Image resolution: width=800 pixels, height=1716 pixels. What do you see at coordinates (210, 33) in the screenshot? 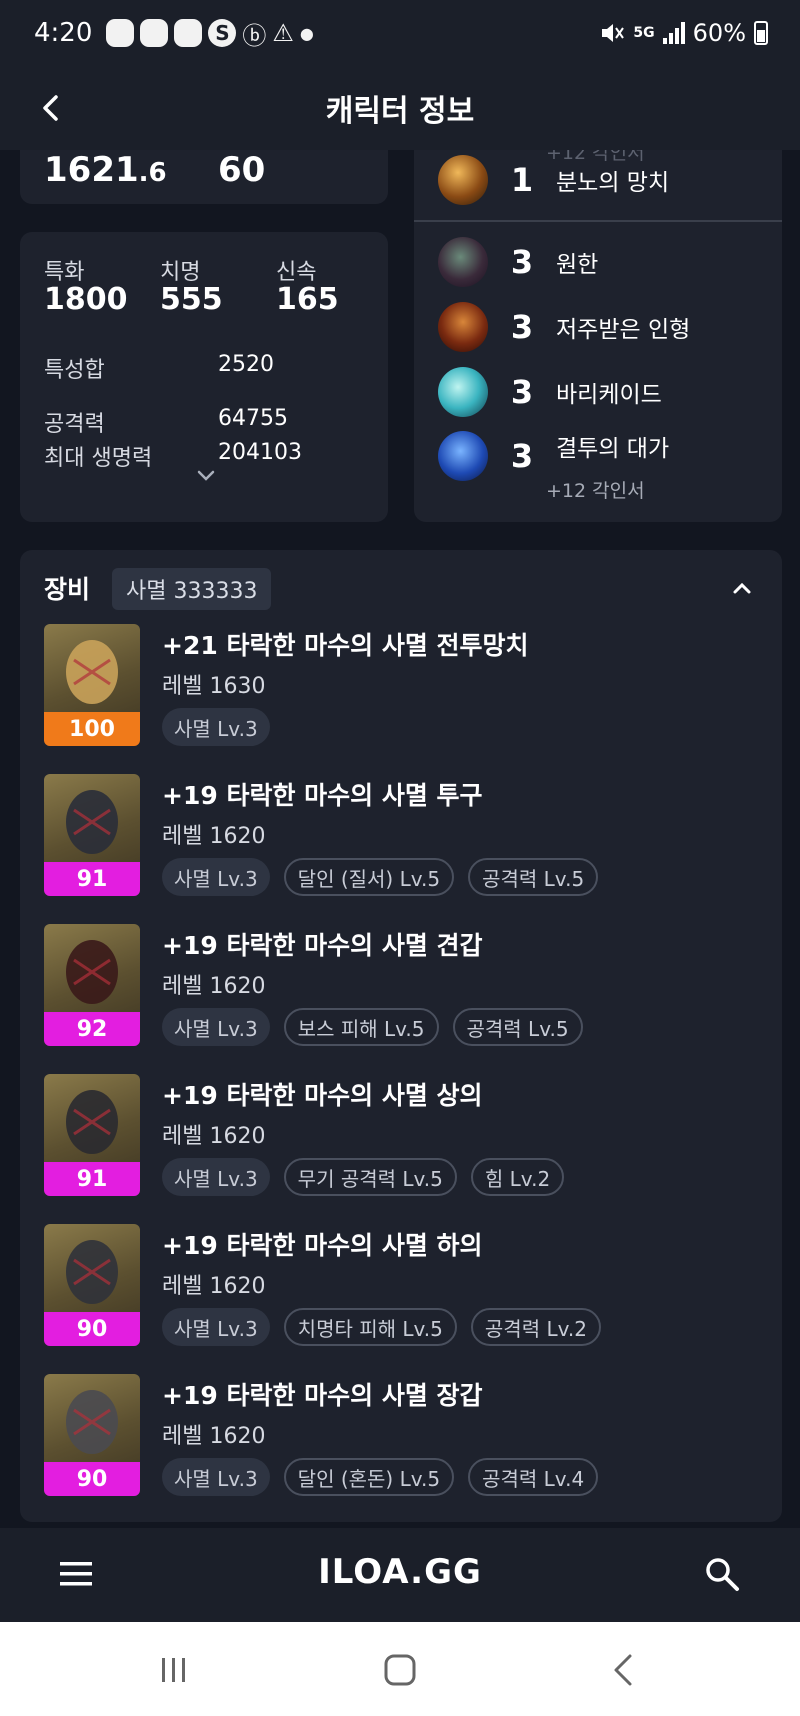
I see `notification-icons: S ⓑ ⚠ ●` at bounding box center [210, 33].